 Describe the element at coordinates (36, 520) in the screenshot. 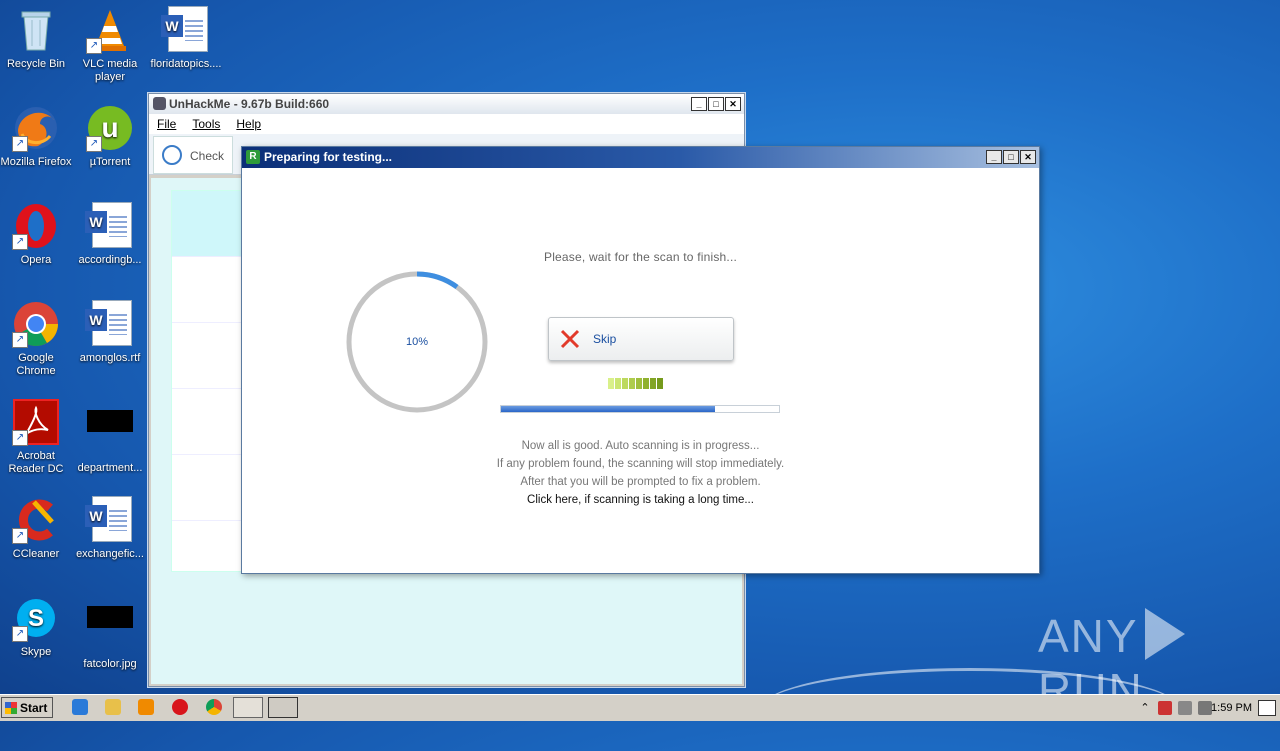

I see `ccleaner-icon: ↗` at that location.